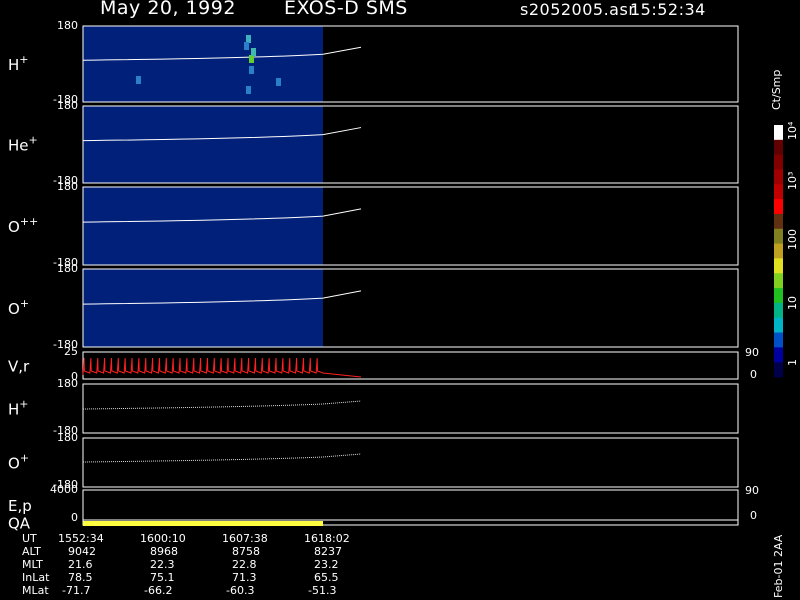 The width and height of the screenshot is (800, 600). Describe the element at coordinates (203, 523) in the screenshot. I see `qa-bar` at that location.